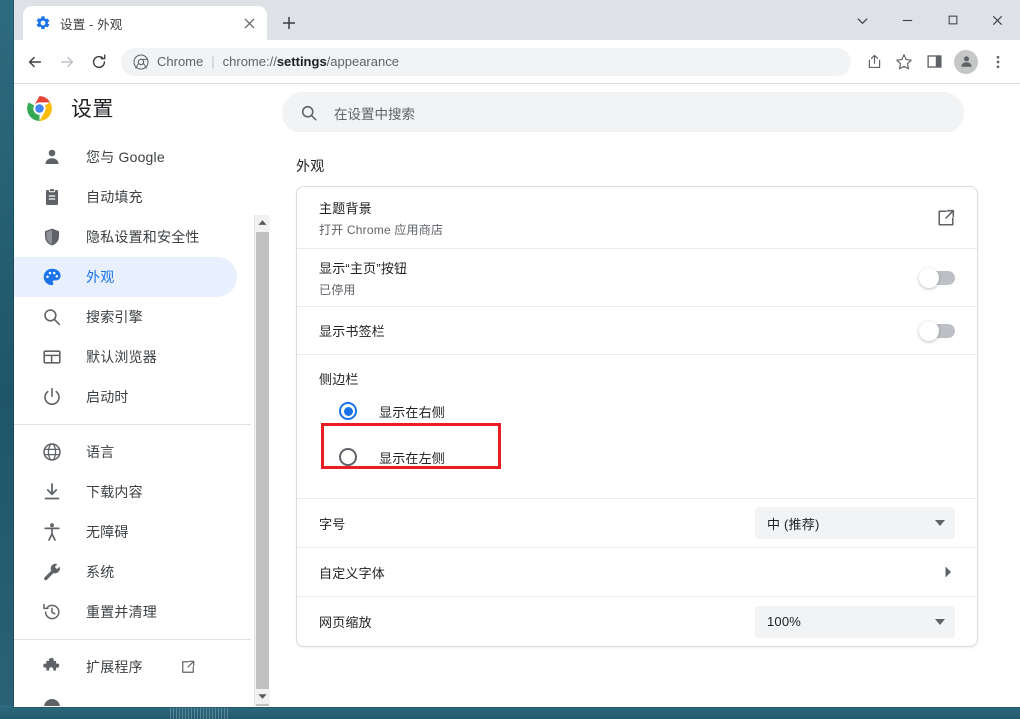 This screenshot has height=719, width=1020. I want to click on back-arrow-icon, so click(35, 61).